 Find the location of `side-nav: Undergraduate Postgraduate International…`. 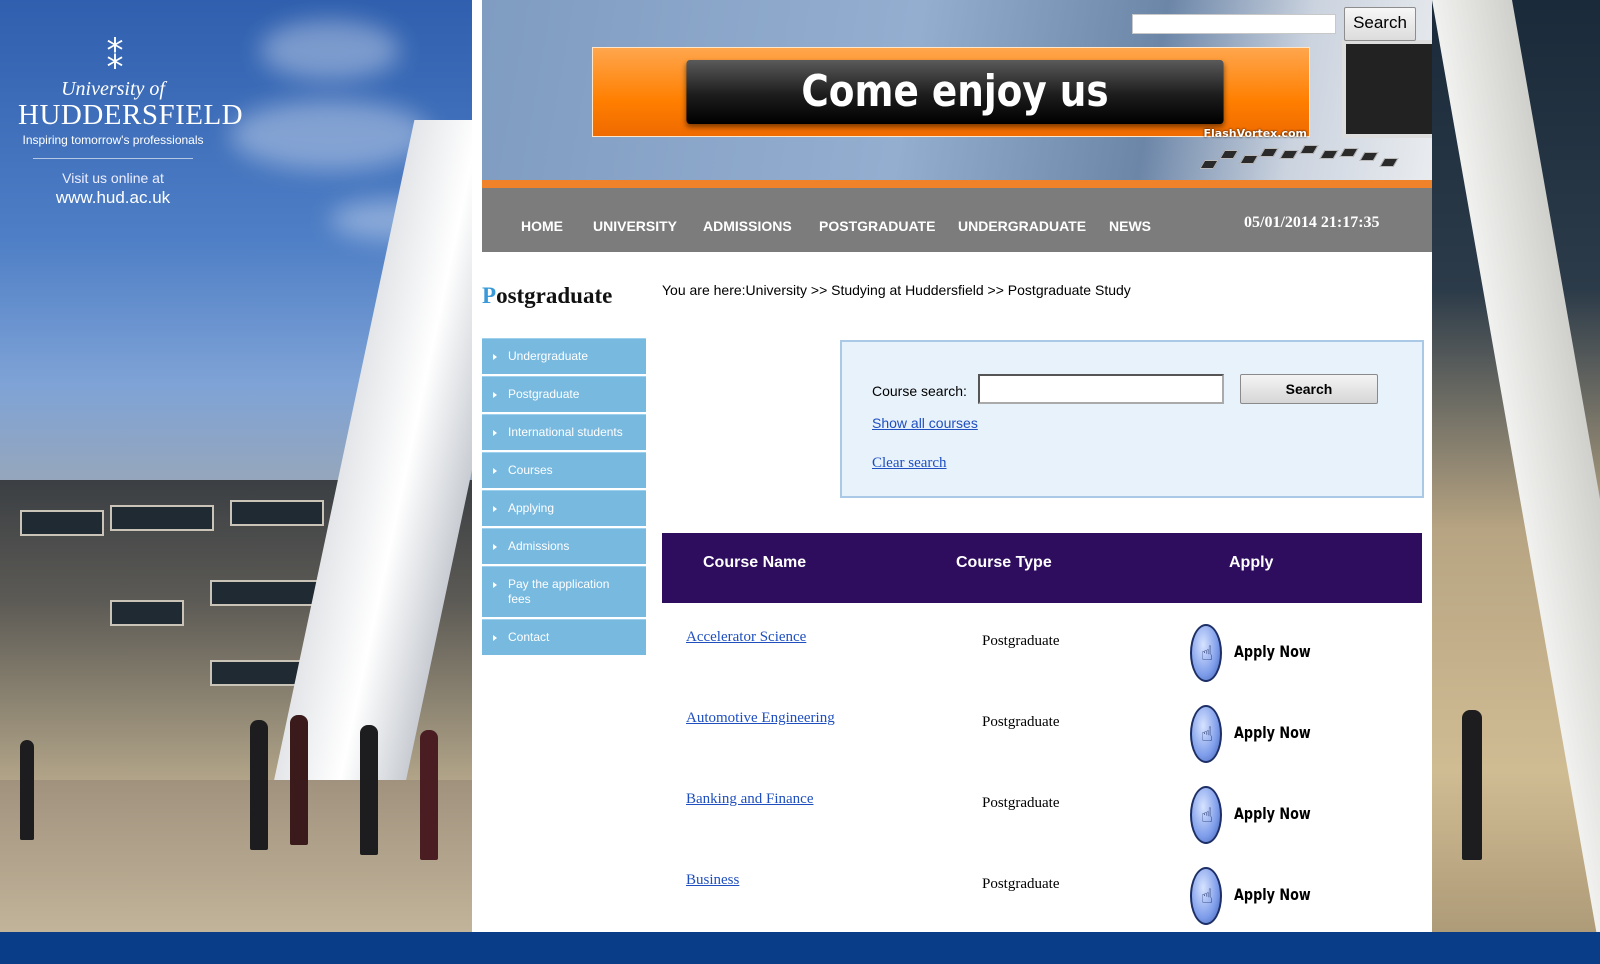

side-nav: Undergraduate Postgraduate International… is located at coordinates (564, 497).